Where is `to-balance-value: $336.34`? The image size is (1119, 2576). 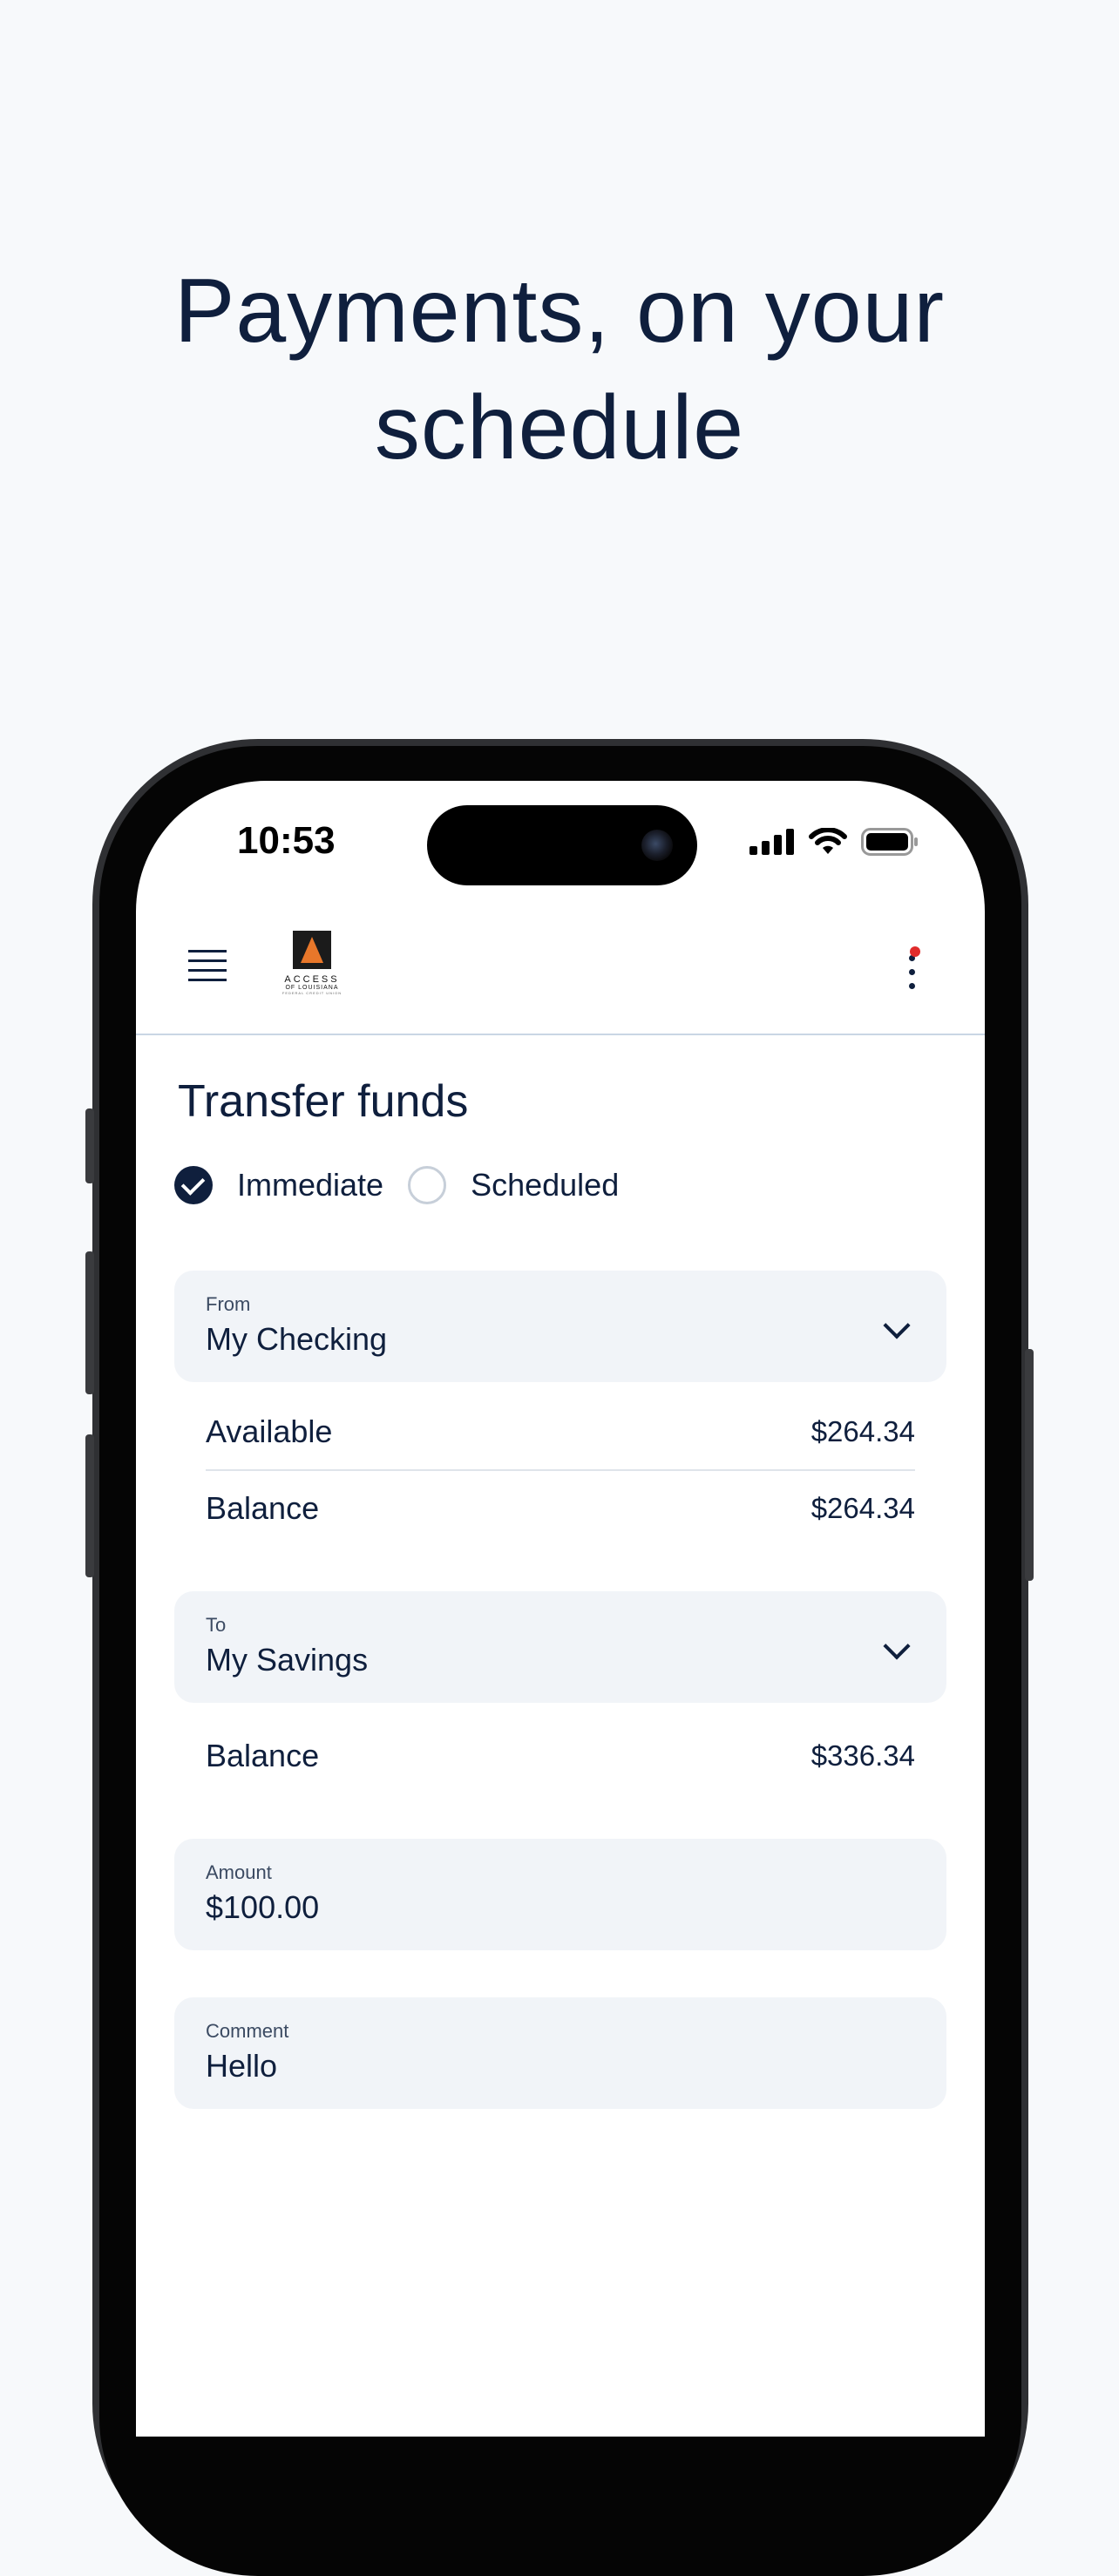
to-balance-value: $336.34 is located at coordinates (862, 1756).